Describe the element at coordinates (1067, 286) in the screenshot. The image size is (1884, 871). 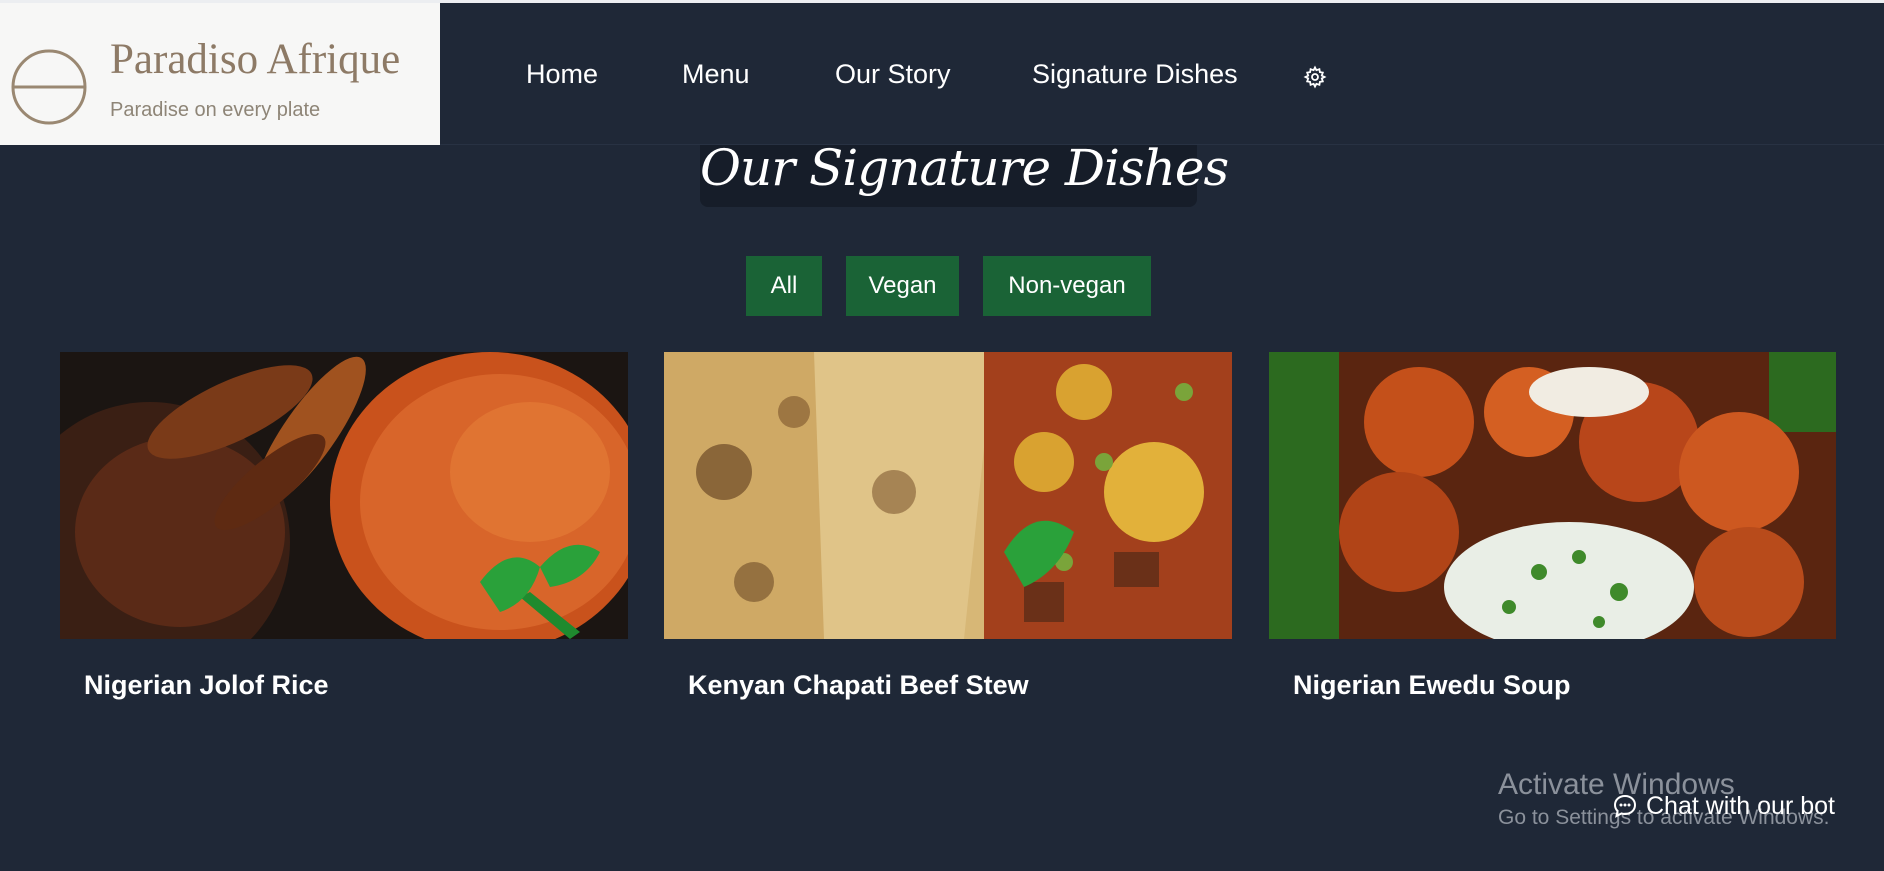
I see `filter-non-vegan-button: Non-vegan` at that location.